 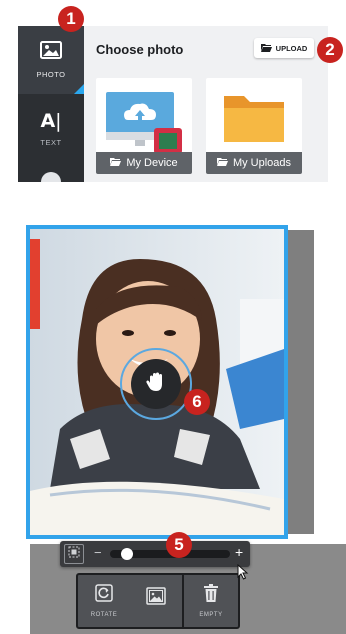 What do you see at coordinates (126, 554) in the screenshot?
I see `zoom-slider-thumb` at bounding box center [126, 554].